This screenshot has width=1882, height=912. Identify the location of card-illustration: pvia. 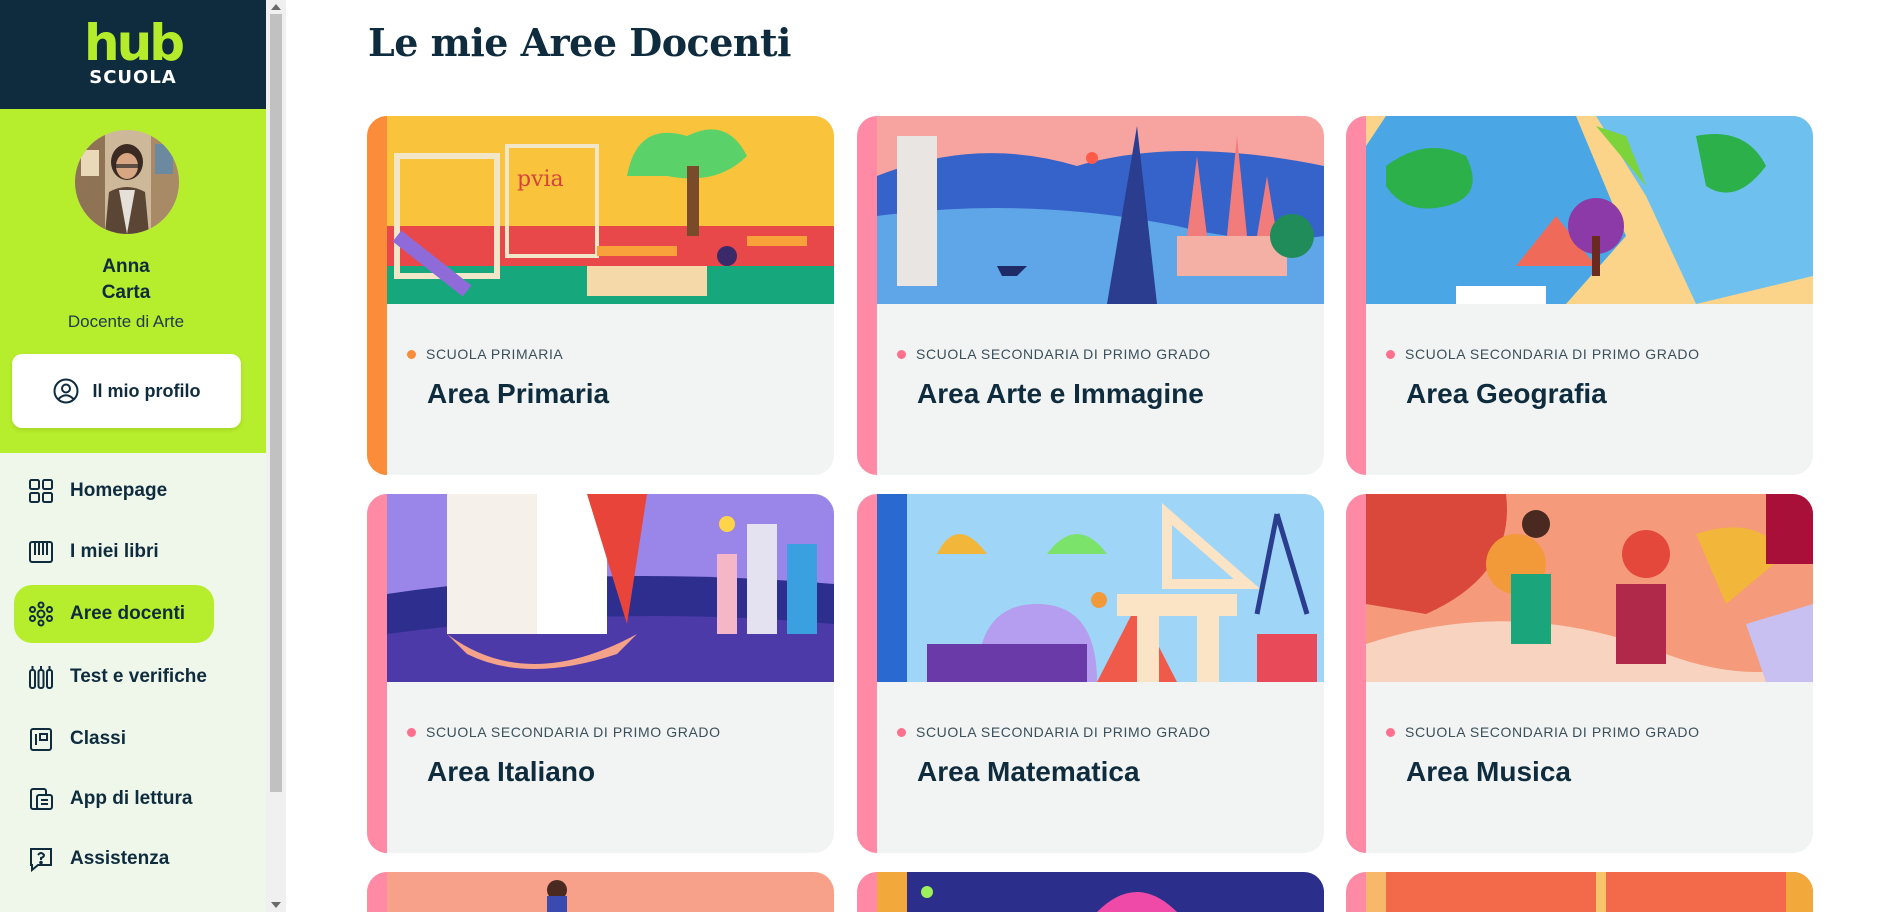
(610, 210).